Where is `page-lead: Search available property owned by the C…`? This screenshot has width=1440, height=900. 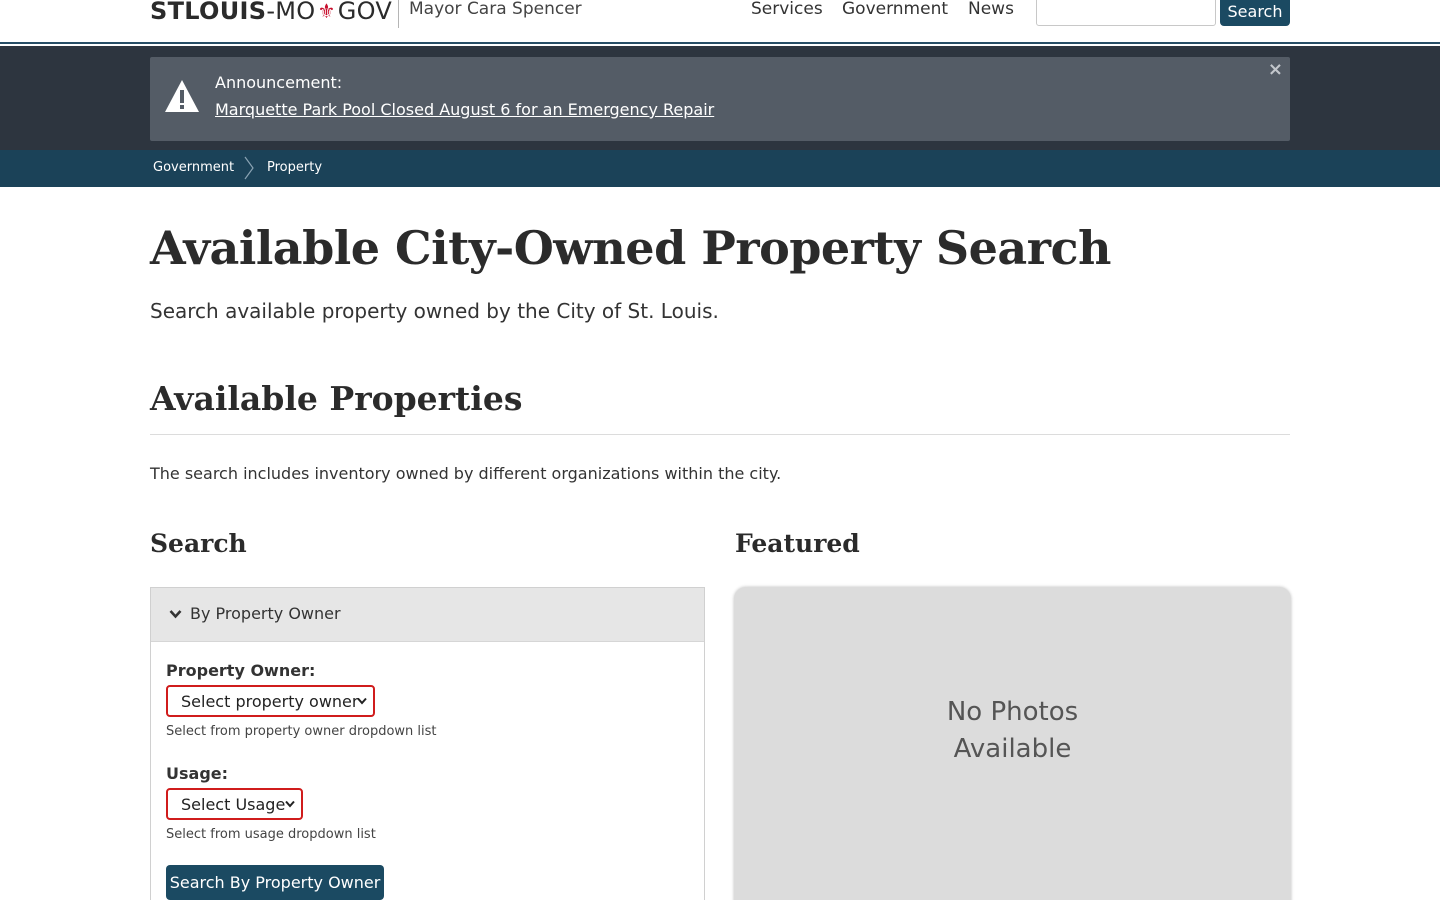
page-lead: Search available property owned by the C… is located at coordinates (434, 311).